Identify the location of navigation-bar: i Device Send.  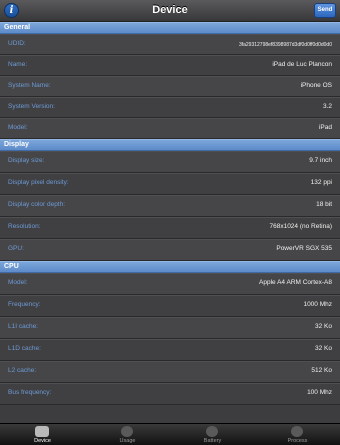
(170, 11).